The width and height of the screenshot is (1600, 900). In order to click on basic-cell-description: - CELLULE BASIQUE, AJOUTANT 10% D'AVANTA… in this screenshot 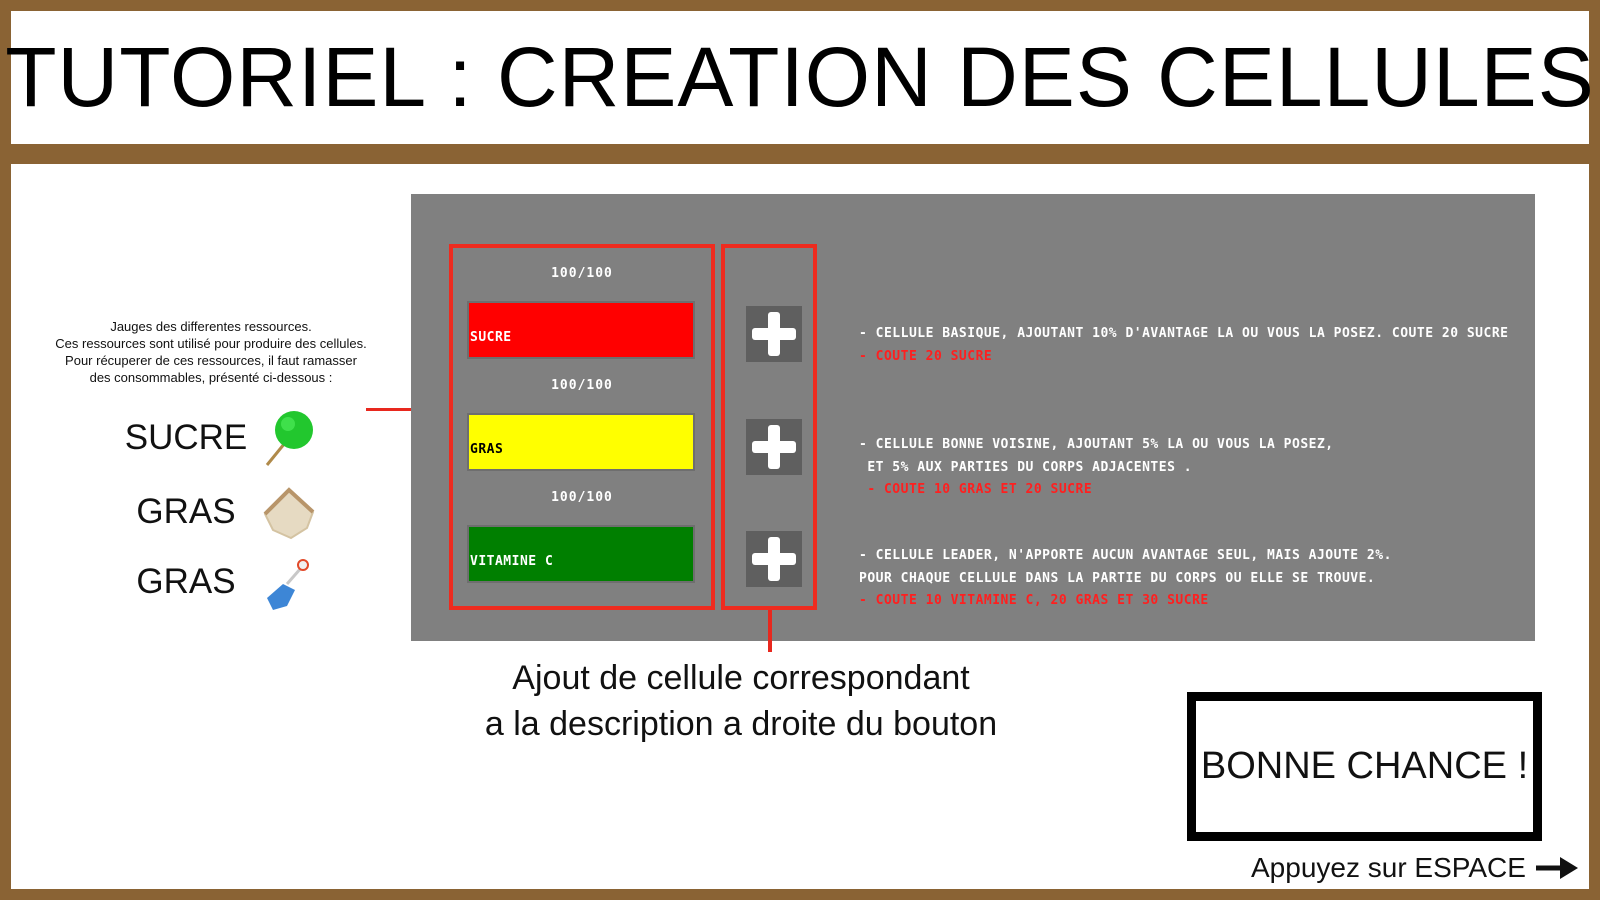, I will do `click(1183, 345)`.